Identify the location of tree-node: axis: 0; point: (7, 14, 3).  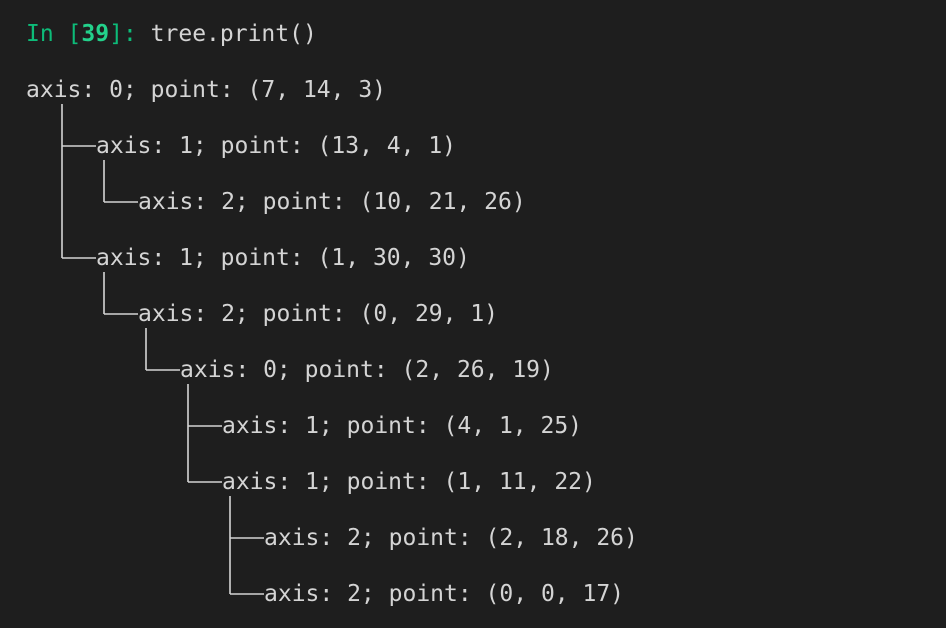
(206, 90).